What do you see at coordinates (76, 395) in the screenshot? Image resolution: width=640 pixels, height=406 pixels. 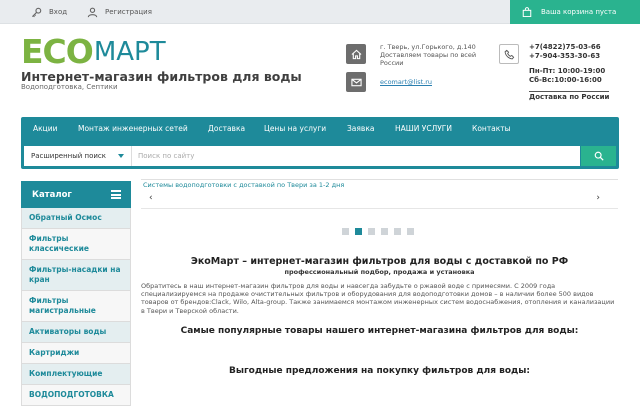 I see `catalog-item-water-treatment: ВОДОПОДГОТОВКА` at bounding box center [76, 395].